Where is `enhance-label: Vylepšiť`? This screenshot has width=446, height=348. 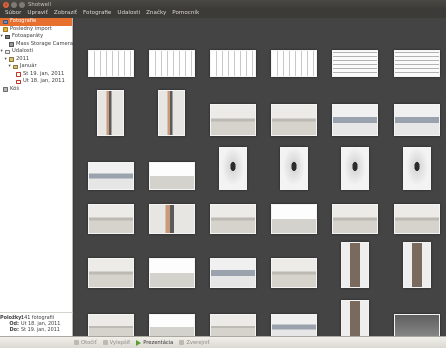 enhance-label: Vylepšiť is located at coordinates (120, 342).